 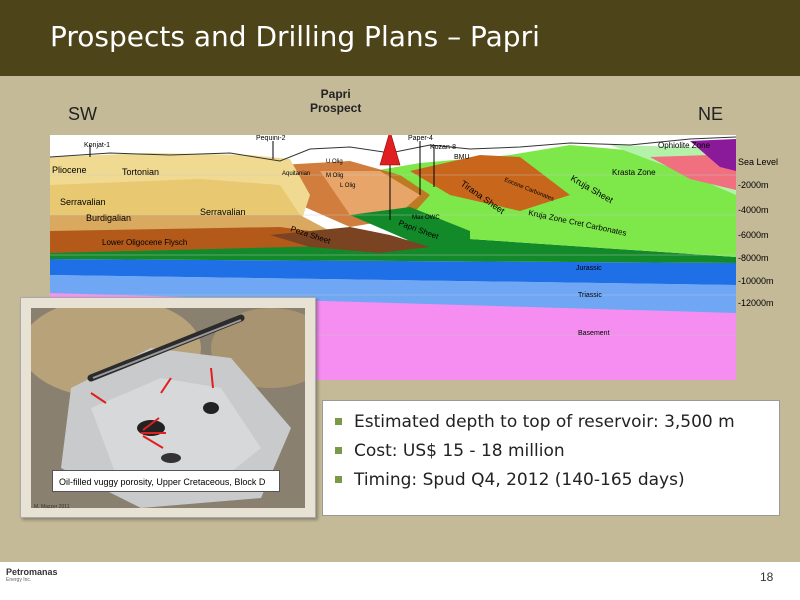 What do you see at coordinates (347, 186) in the screenshot?
I see `label-l-olig: L Olig` at bounding box center [347, 186].